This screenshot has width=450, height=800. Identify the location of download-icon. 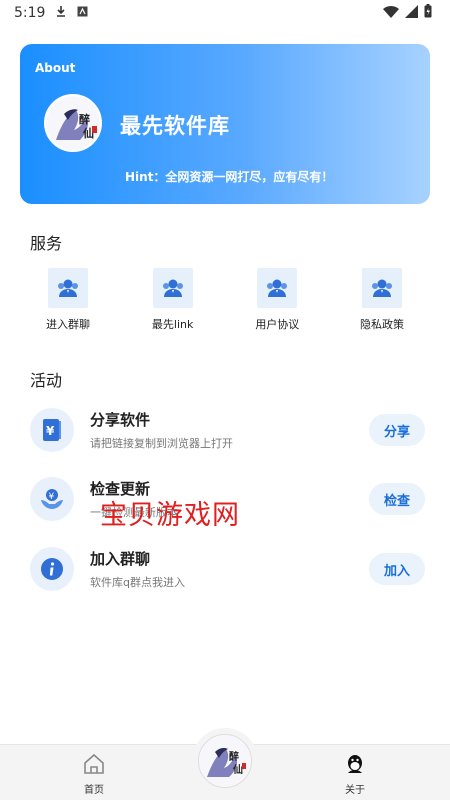
(61, 13).